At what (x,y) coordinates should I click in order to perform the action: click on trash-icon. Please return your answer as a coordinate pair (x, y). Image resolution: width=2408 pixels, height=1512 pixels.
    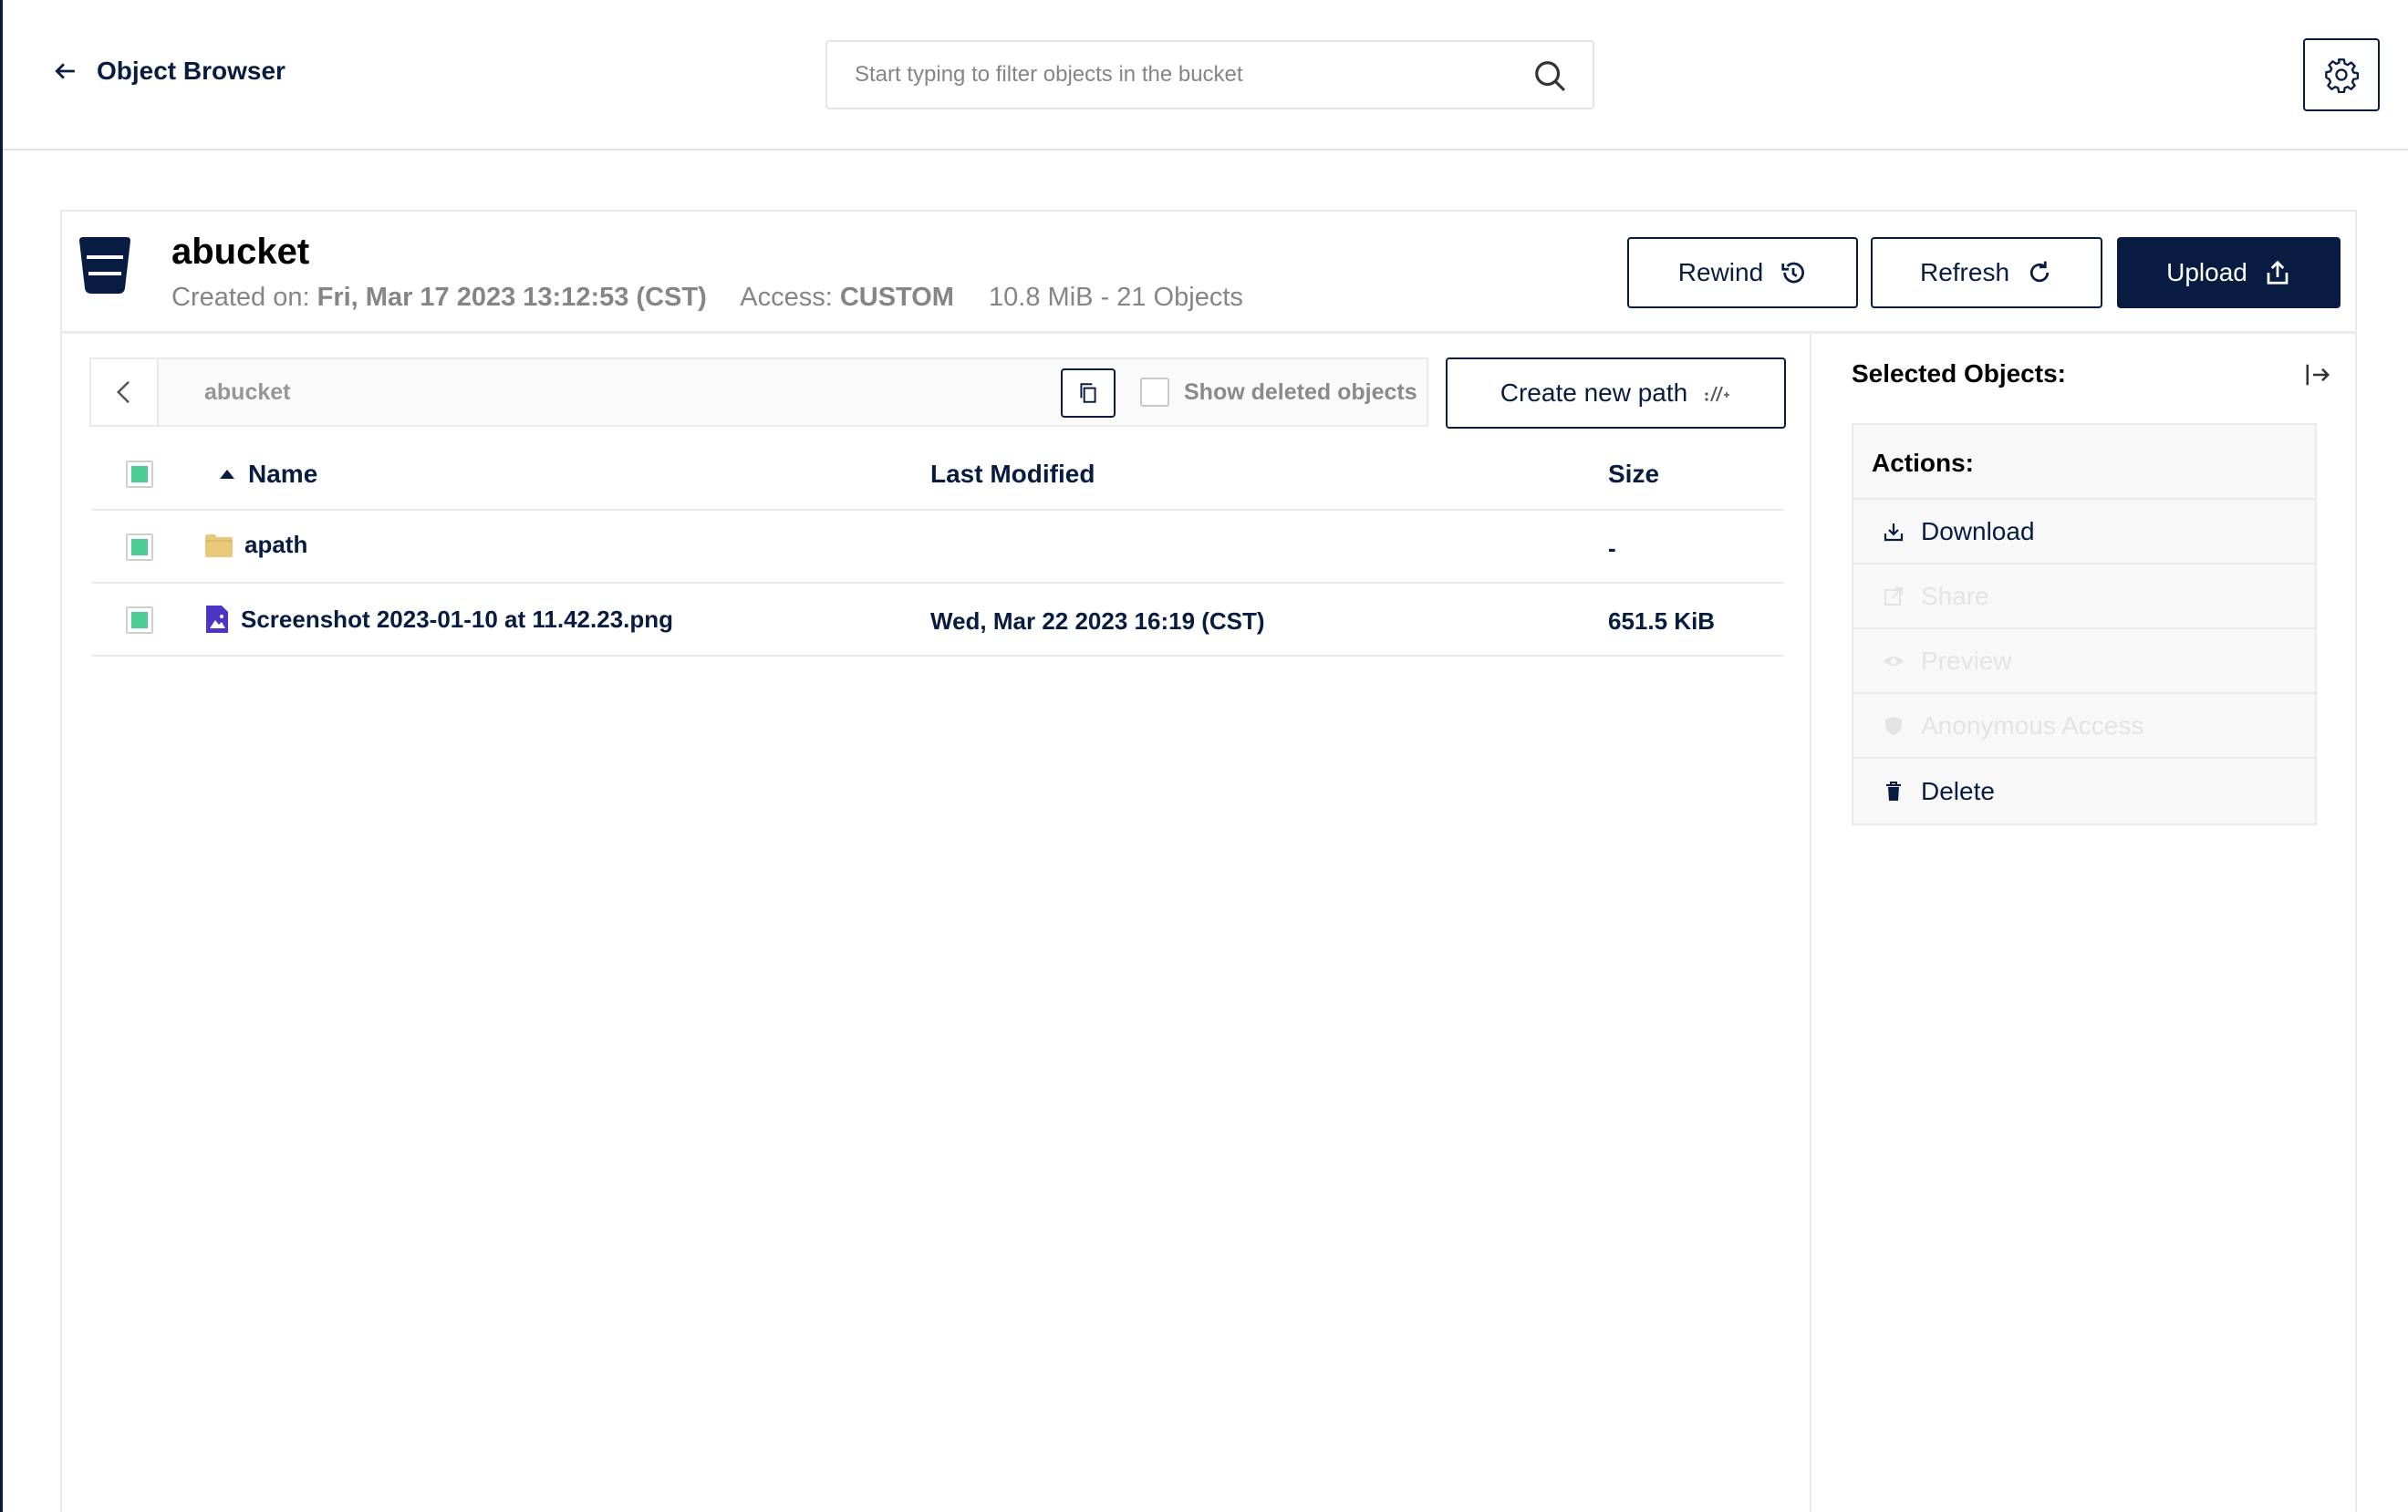
    Looking at the image, I should click on (1894, 791).